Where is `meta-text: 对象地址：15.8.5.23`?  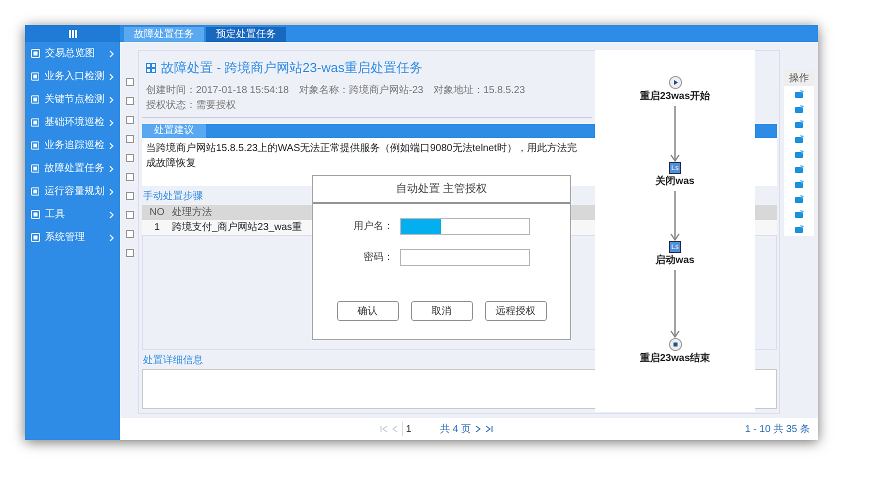
meta-text: 对象地址：15.8.5.23 is located at coordinates (479, 91).